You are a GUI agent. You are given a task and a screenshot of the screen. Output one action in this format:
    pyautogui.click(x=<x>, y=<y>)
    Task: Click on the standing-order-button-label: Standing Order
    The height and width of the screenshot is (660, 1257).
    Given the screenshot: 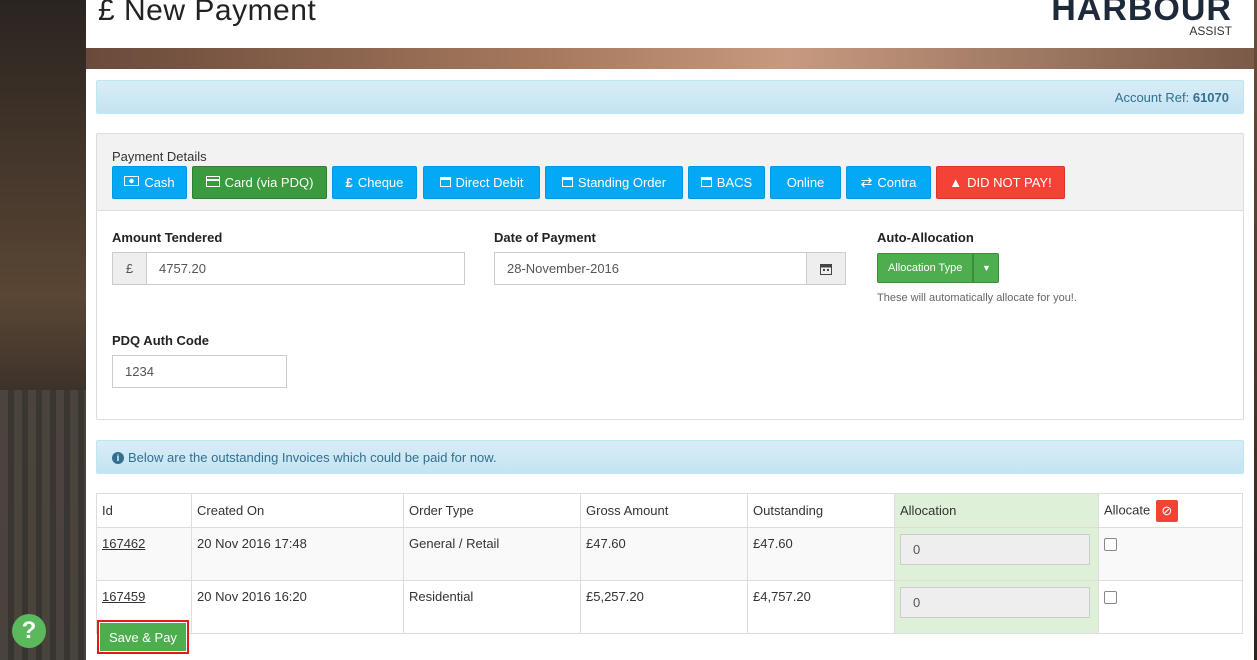 What is the action you would take?
    pyautogui.click(x=622, y=182)
    